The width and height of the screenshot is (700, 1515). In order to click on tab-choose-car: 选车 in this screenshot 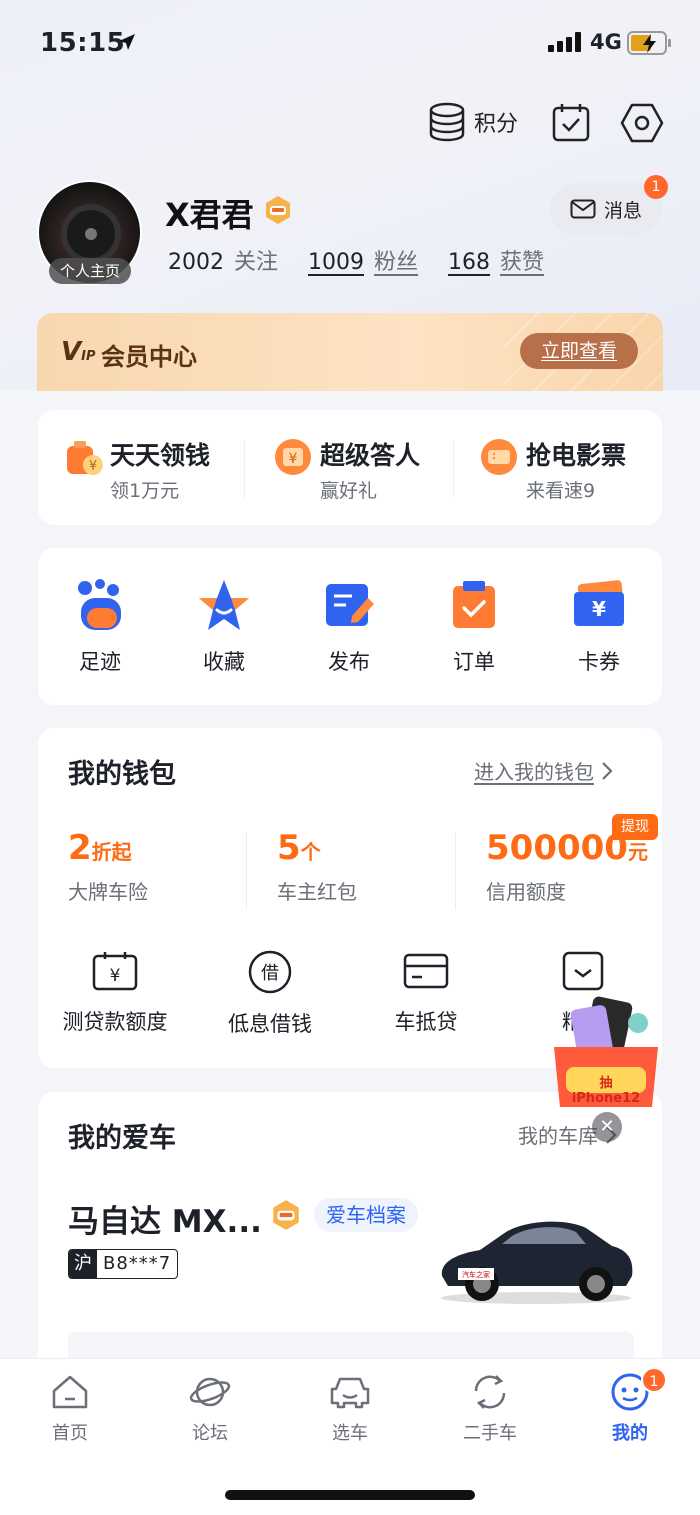, I will do `click(350, 1409)`.